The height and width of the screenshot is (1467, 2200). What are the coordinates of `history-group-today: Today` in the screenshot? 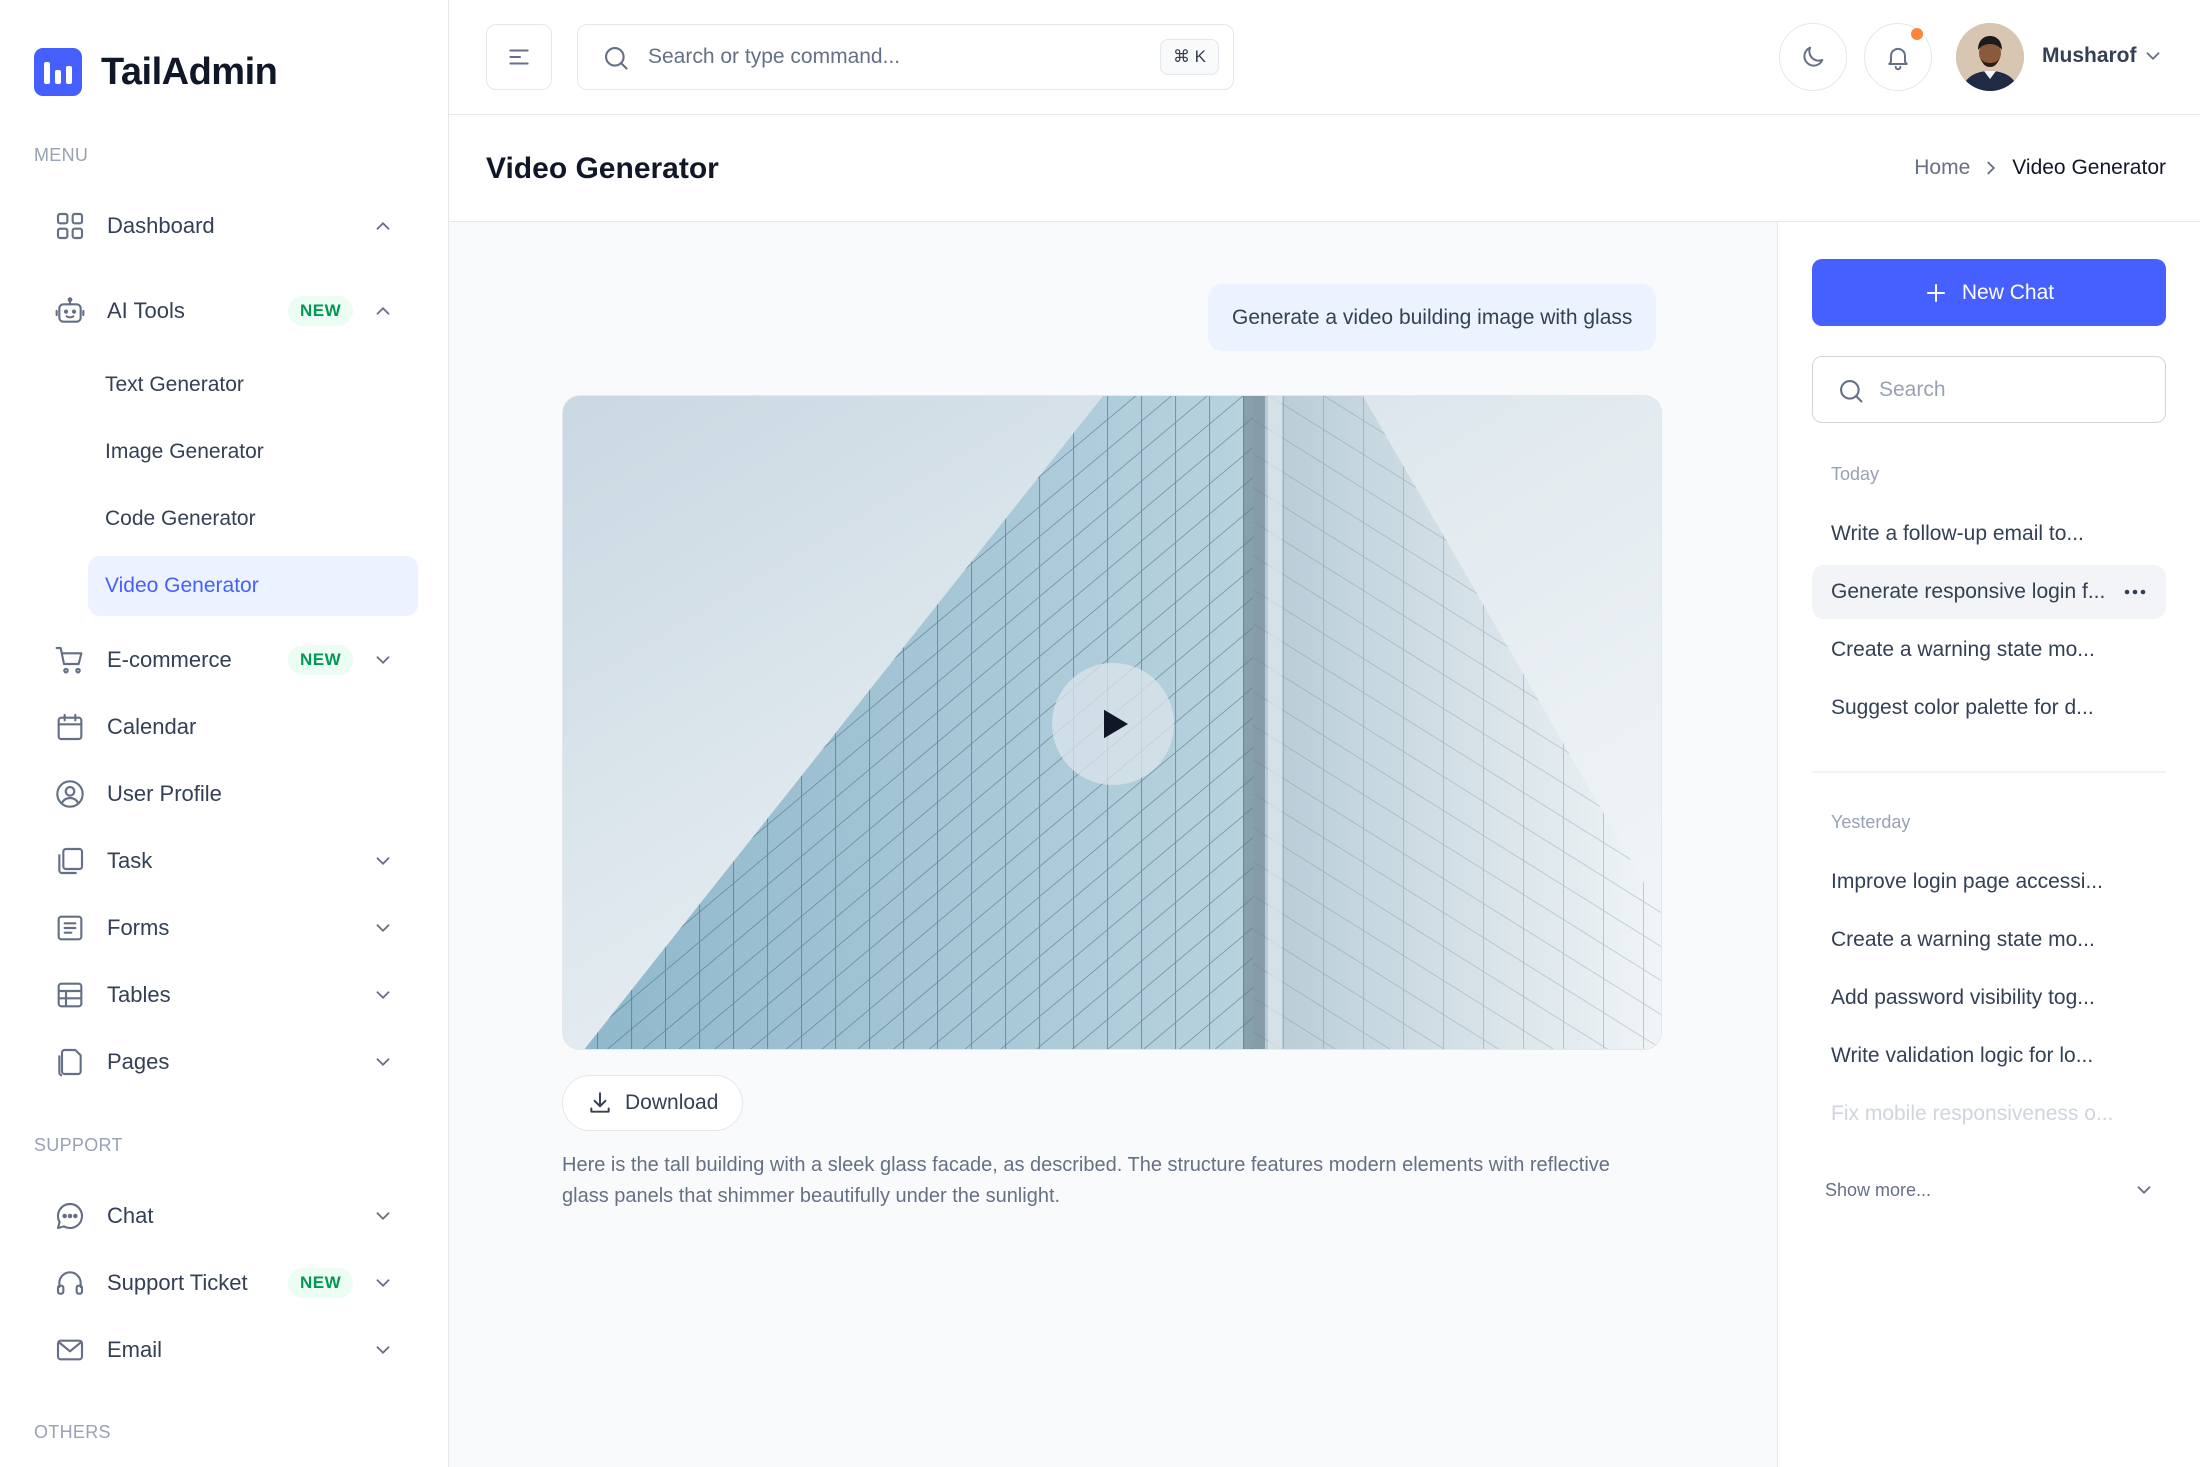 It's located at (1855, 474).